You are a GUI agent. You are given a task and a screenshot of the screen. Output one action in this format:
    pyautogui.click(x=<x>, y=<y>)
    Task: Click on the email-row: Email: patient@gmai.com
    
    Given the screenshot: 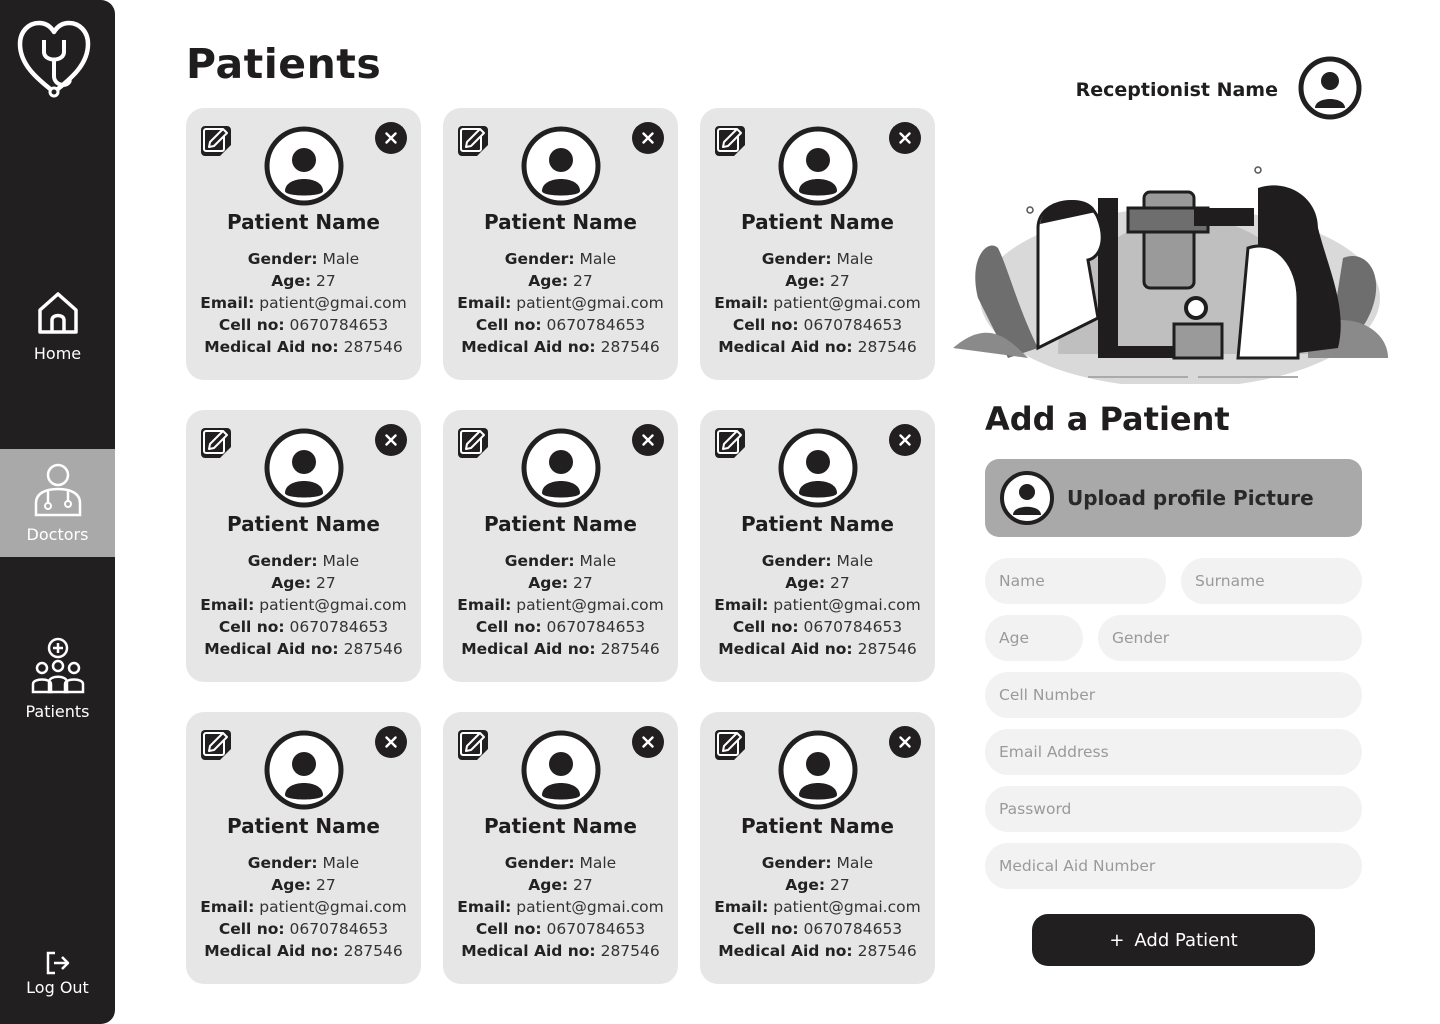 What is the action you would take?
    pyautogui.click(x=560, y=907)
    